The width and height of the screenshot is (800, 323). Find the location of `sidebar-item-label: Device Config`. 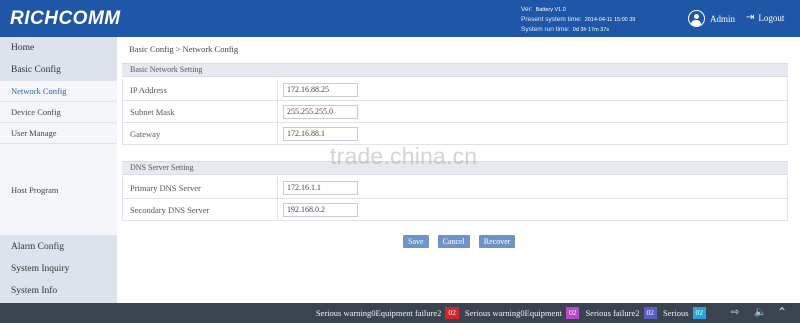

sidebar-item-label: Device Config is located at coordinates (36, 112).